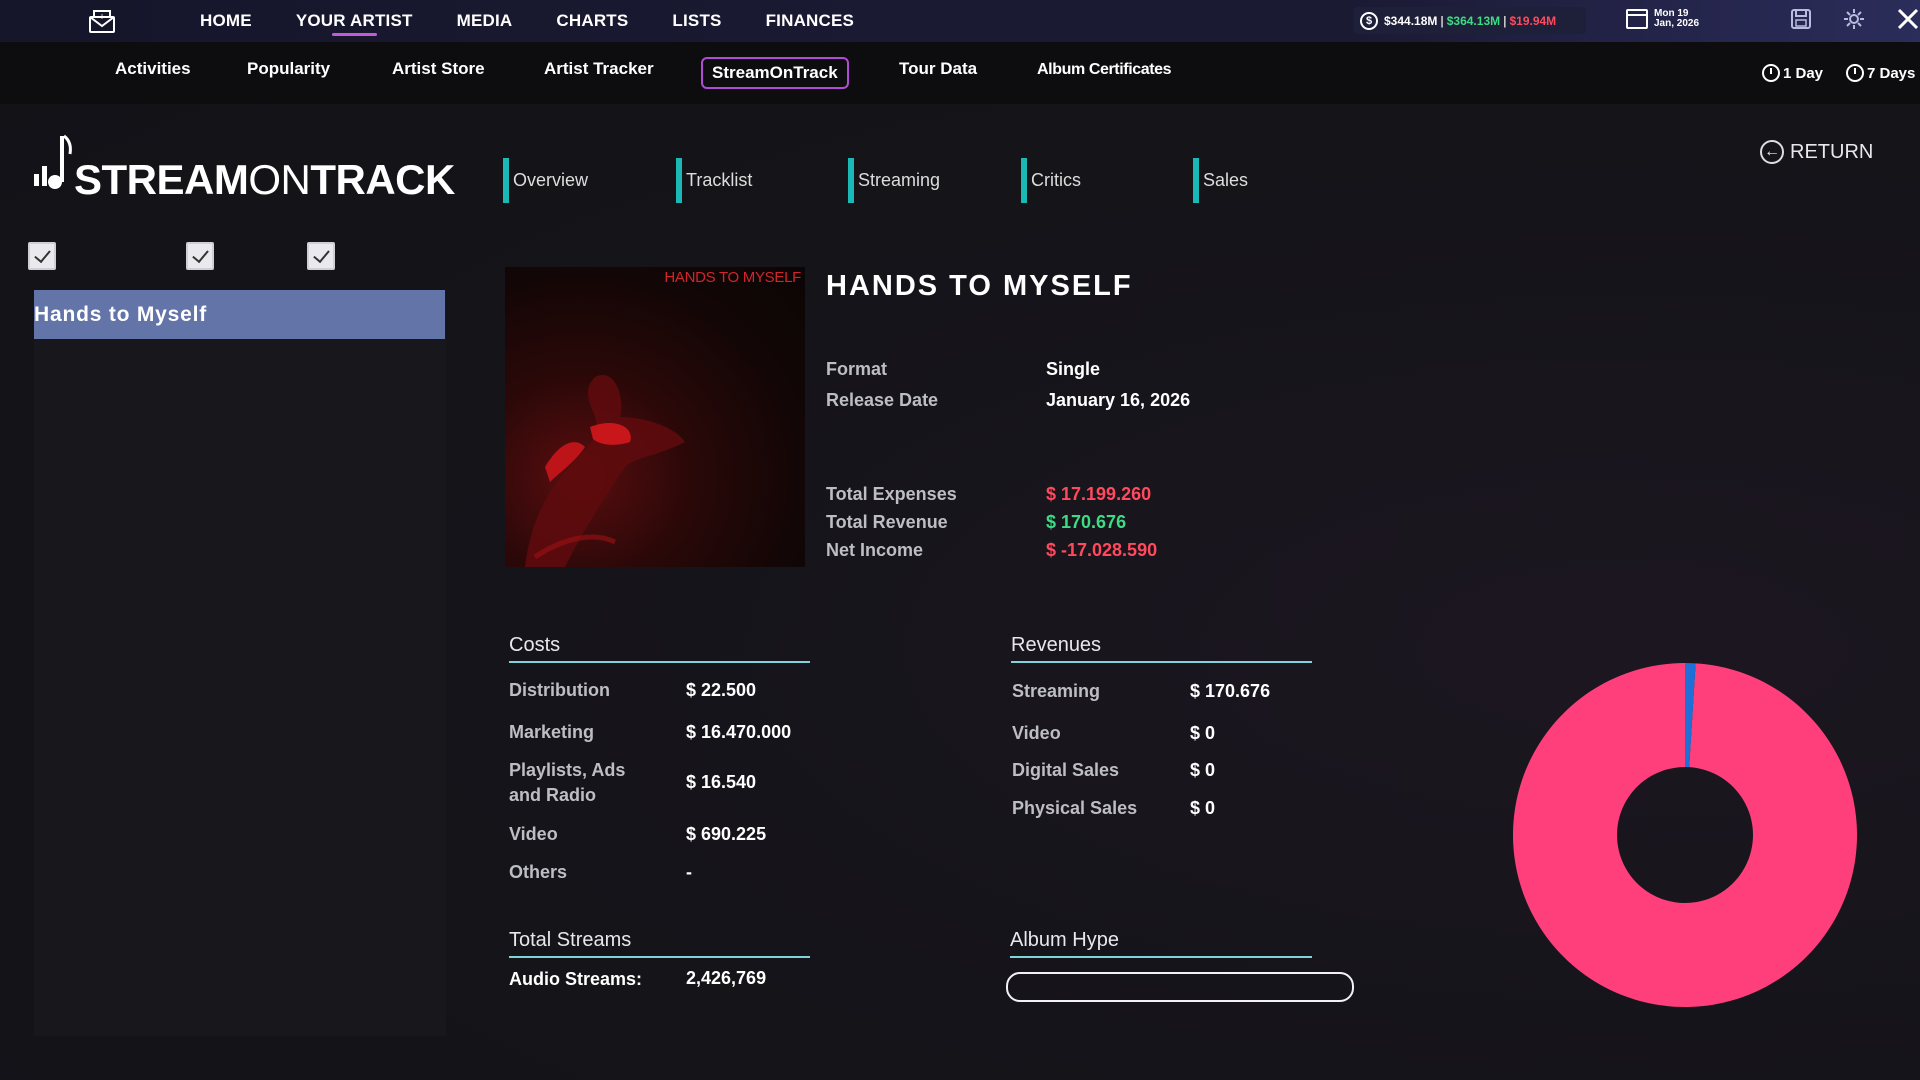 Image resolution: width=1920 pixels, height=1080 pixels. What do you see at coordinates (1637, 19) in the screenshot?
I see `calendar-icon` at bounding box center [1637, 19].